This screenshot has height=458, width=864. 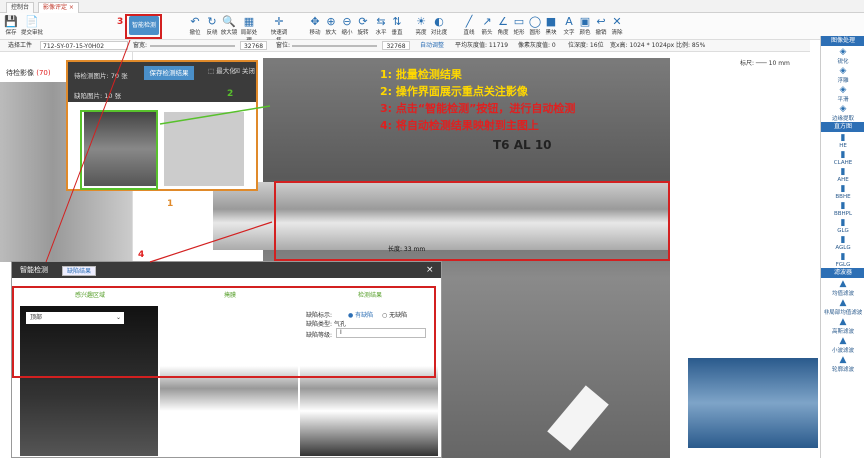 I want to click on arrows-overlay, so click(x=159, y=151).